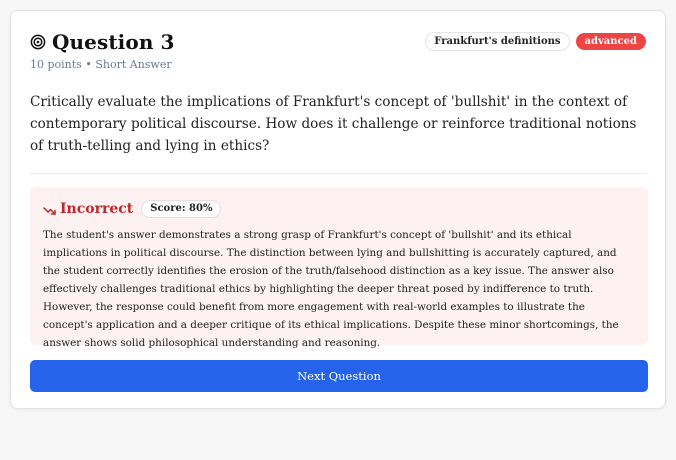  I want to click on question-title: Question 3, so click(113, 42).